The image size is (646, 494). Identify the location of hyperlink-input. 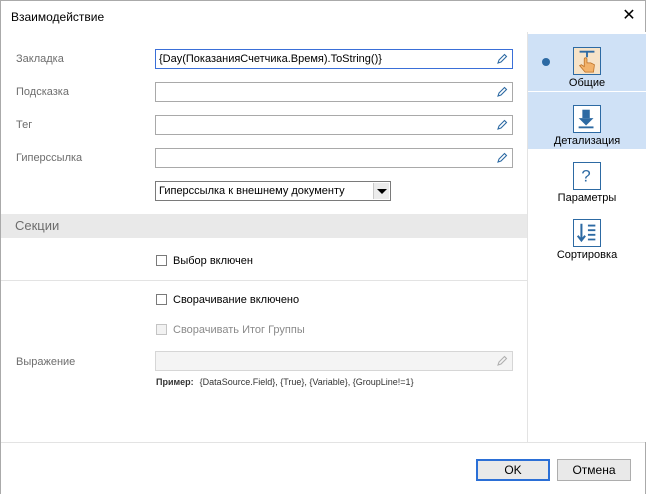
(334, 158).